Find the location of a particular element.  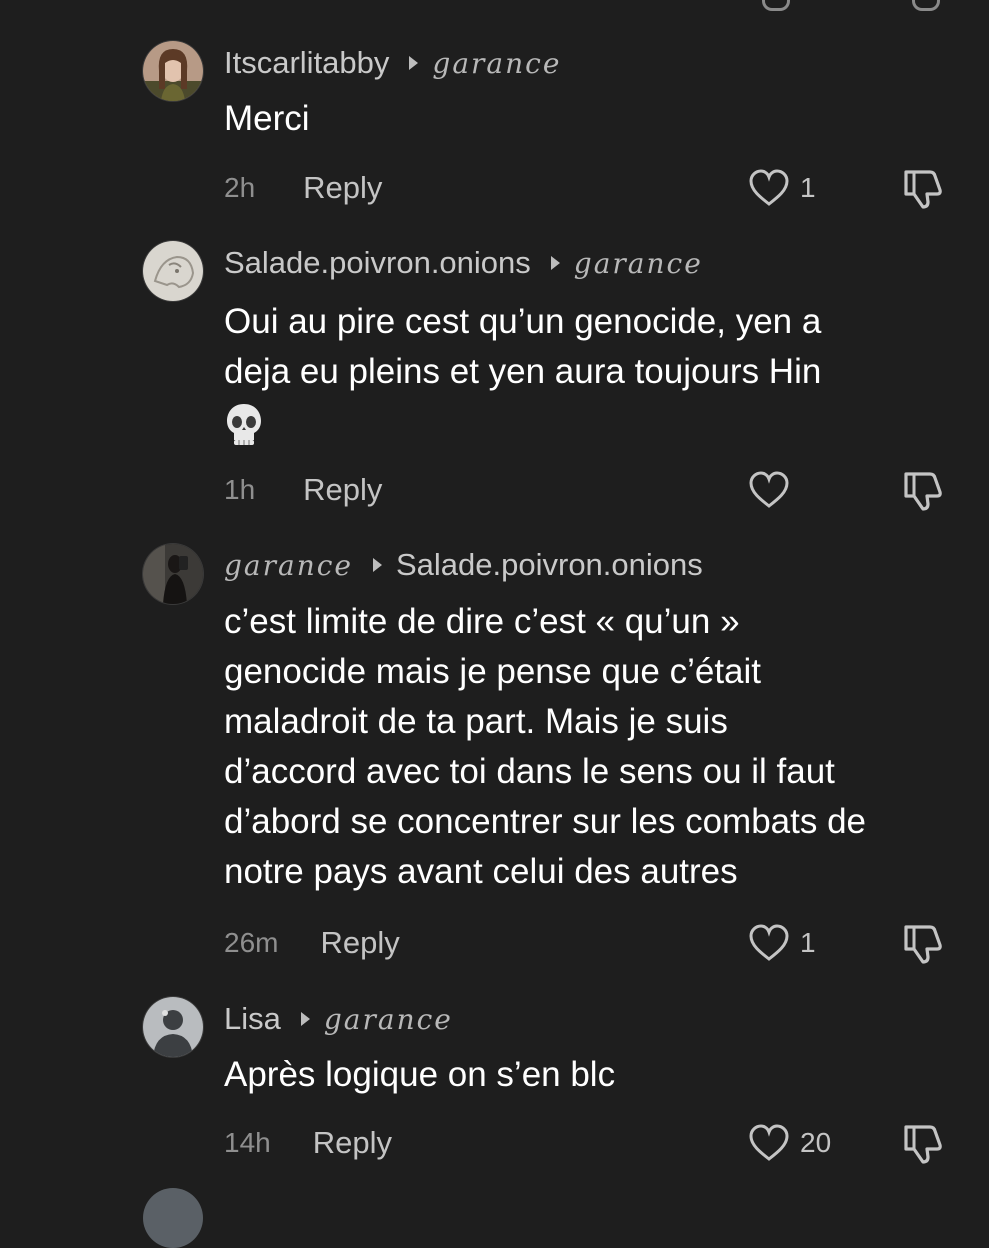

comment-line: notre pays avant celui des autres is located at coordinates (481, 871).